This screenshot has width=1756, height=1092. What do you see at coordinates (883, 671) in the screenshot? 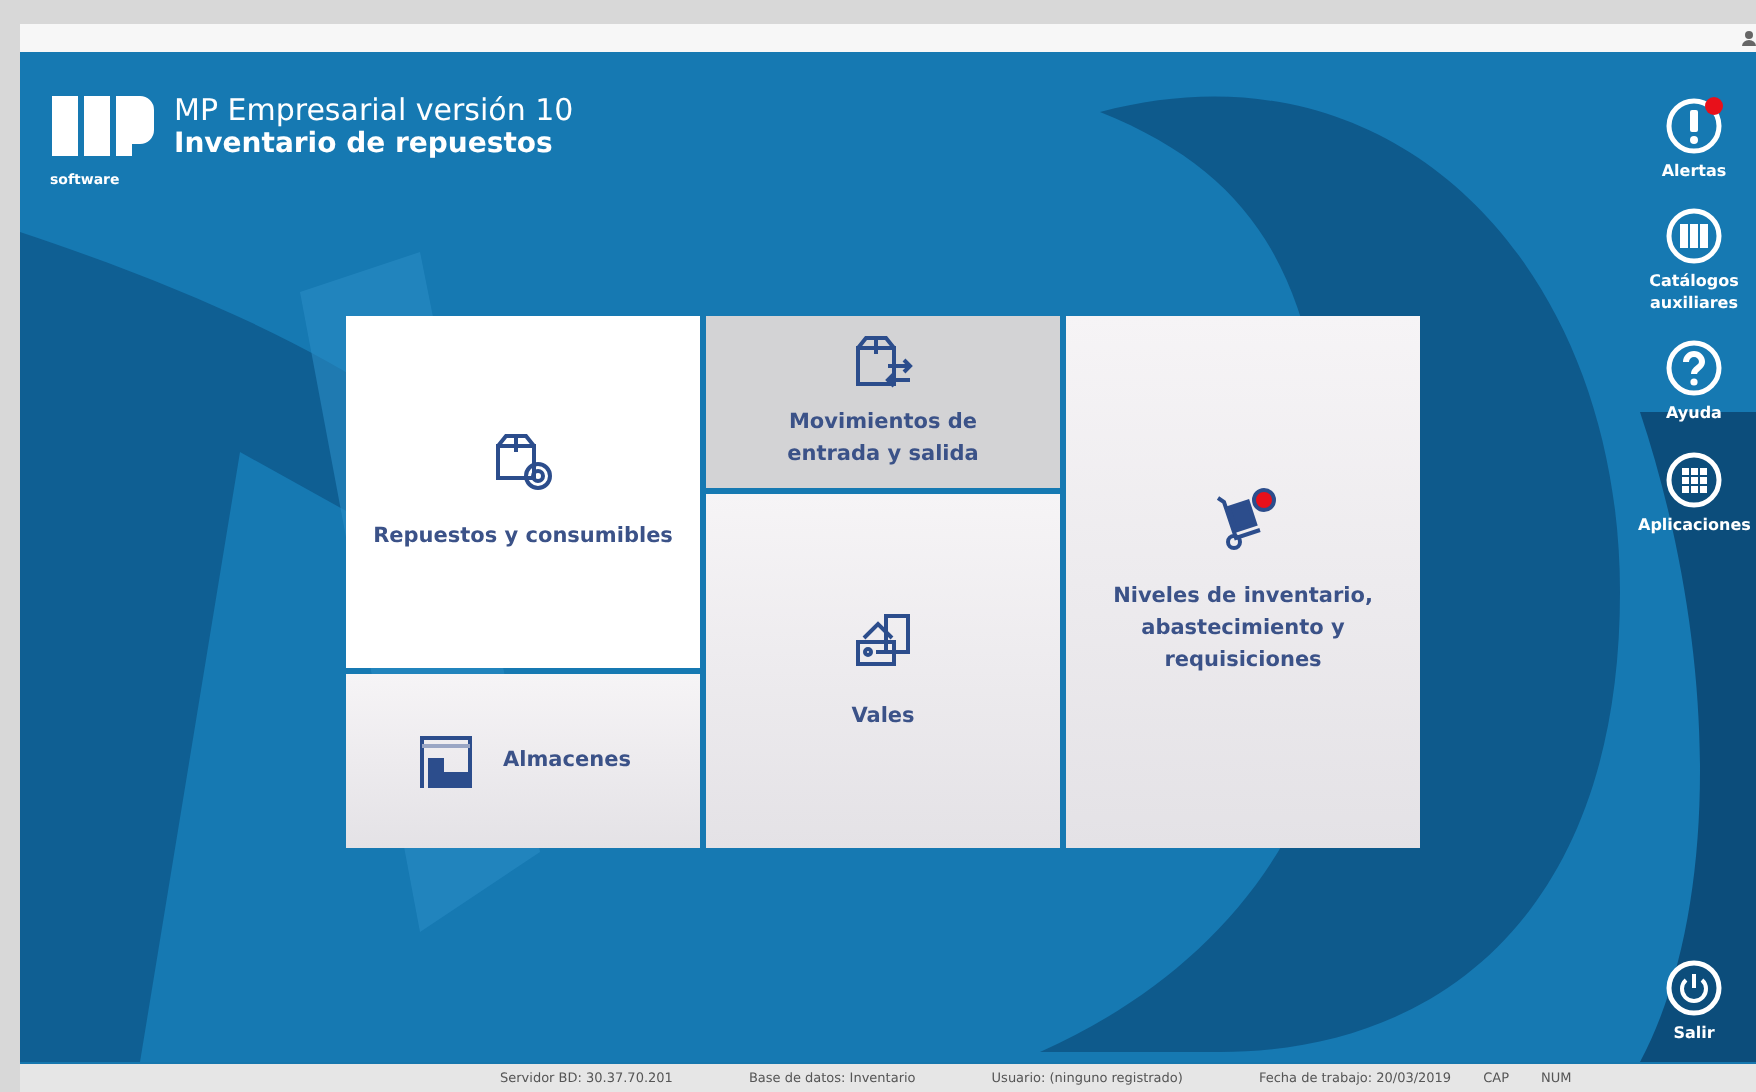
I see `module-tile: Vales` at bounding box center [883, 671].